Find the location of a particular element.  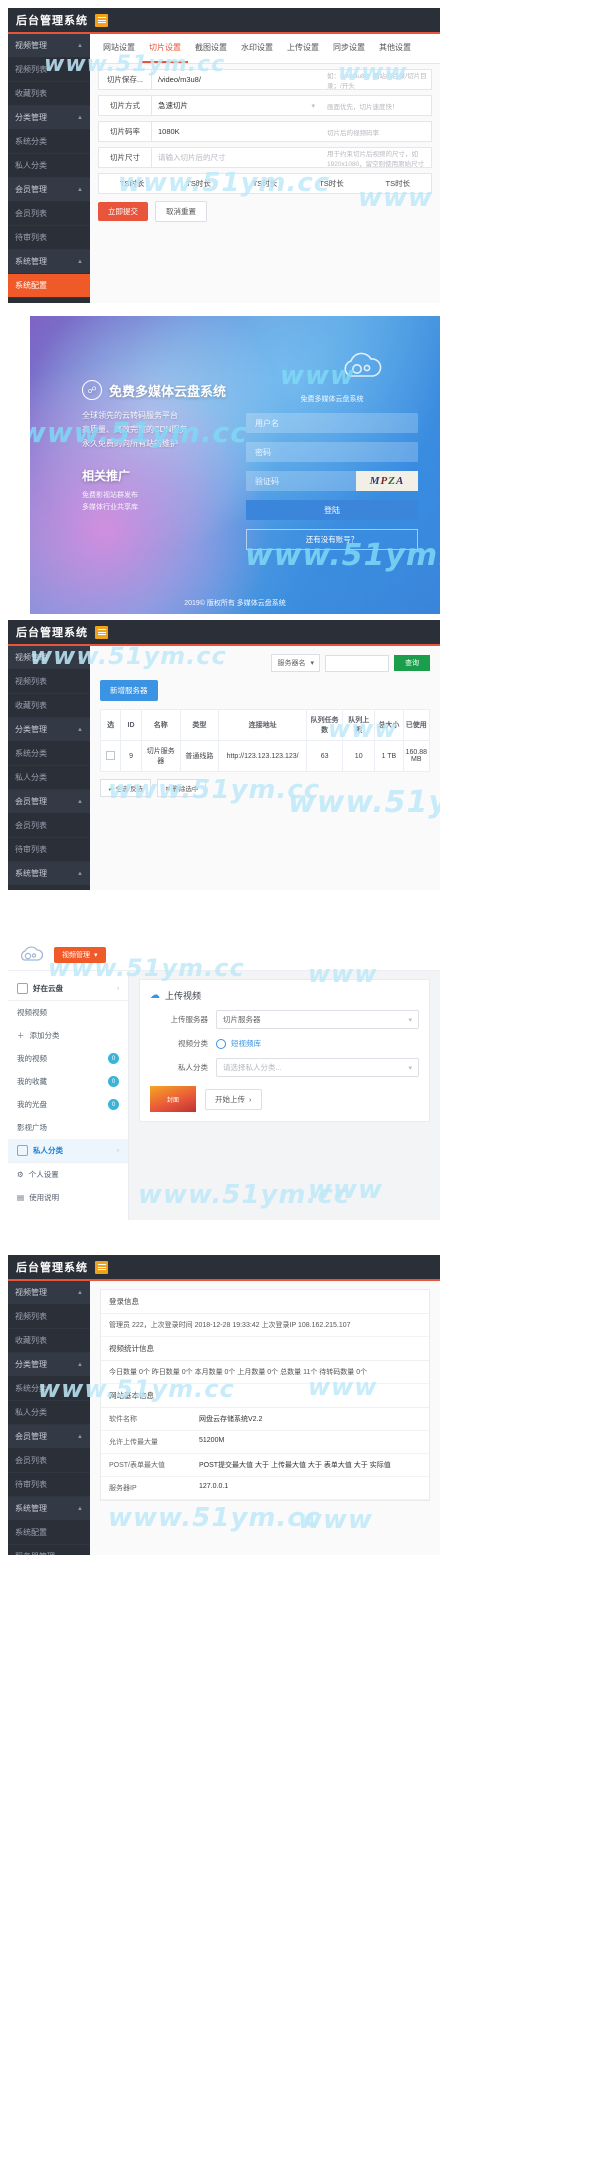

sidebar-group-label: 分类管理 is located at coordinates (31, 117).